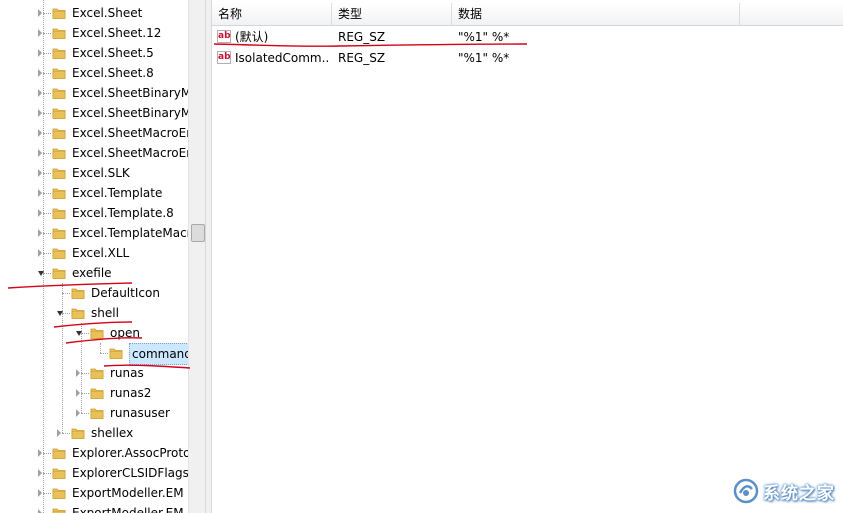 The width and height of the screenshot is (843, 513). I want to click on tree-item-label: exefile, so click(92, 273).